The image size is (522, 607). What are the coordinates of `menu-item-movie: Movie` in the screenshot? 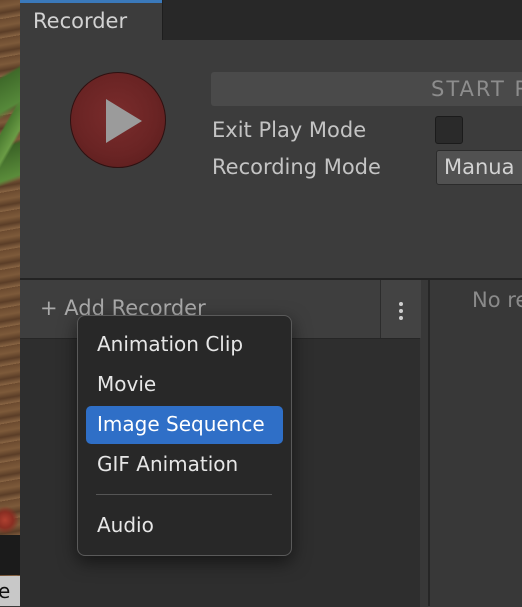 It's located at (184, 385).